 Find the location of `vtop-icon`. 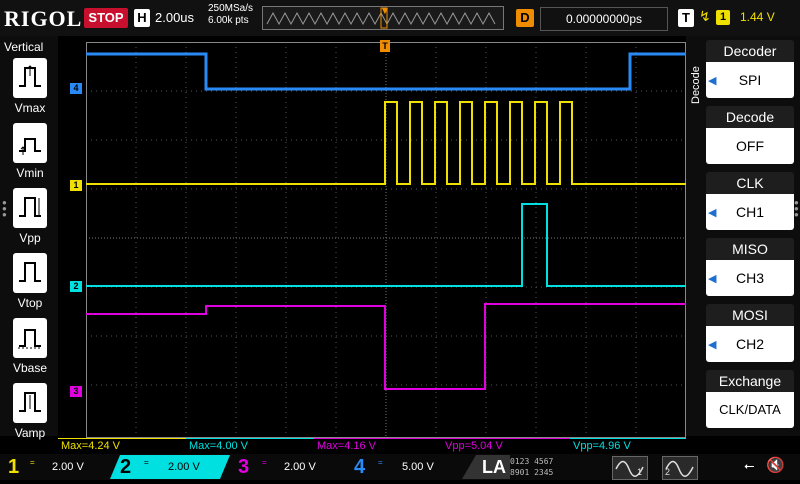

vtop-icon is located at coordinates (30, 272).